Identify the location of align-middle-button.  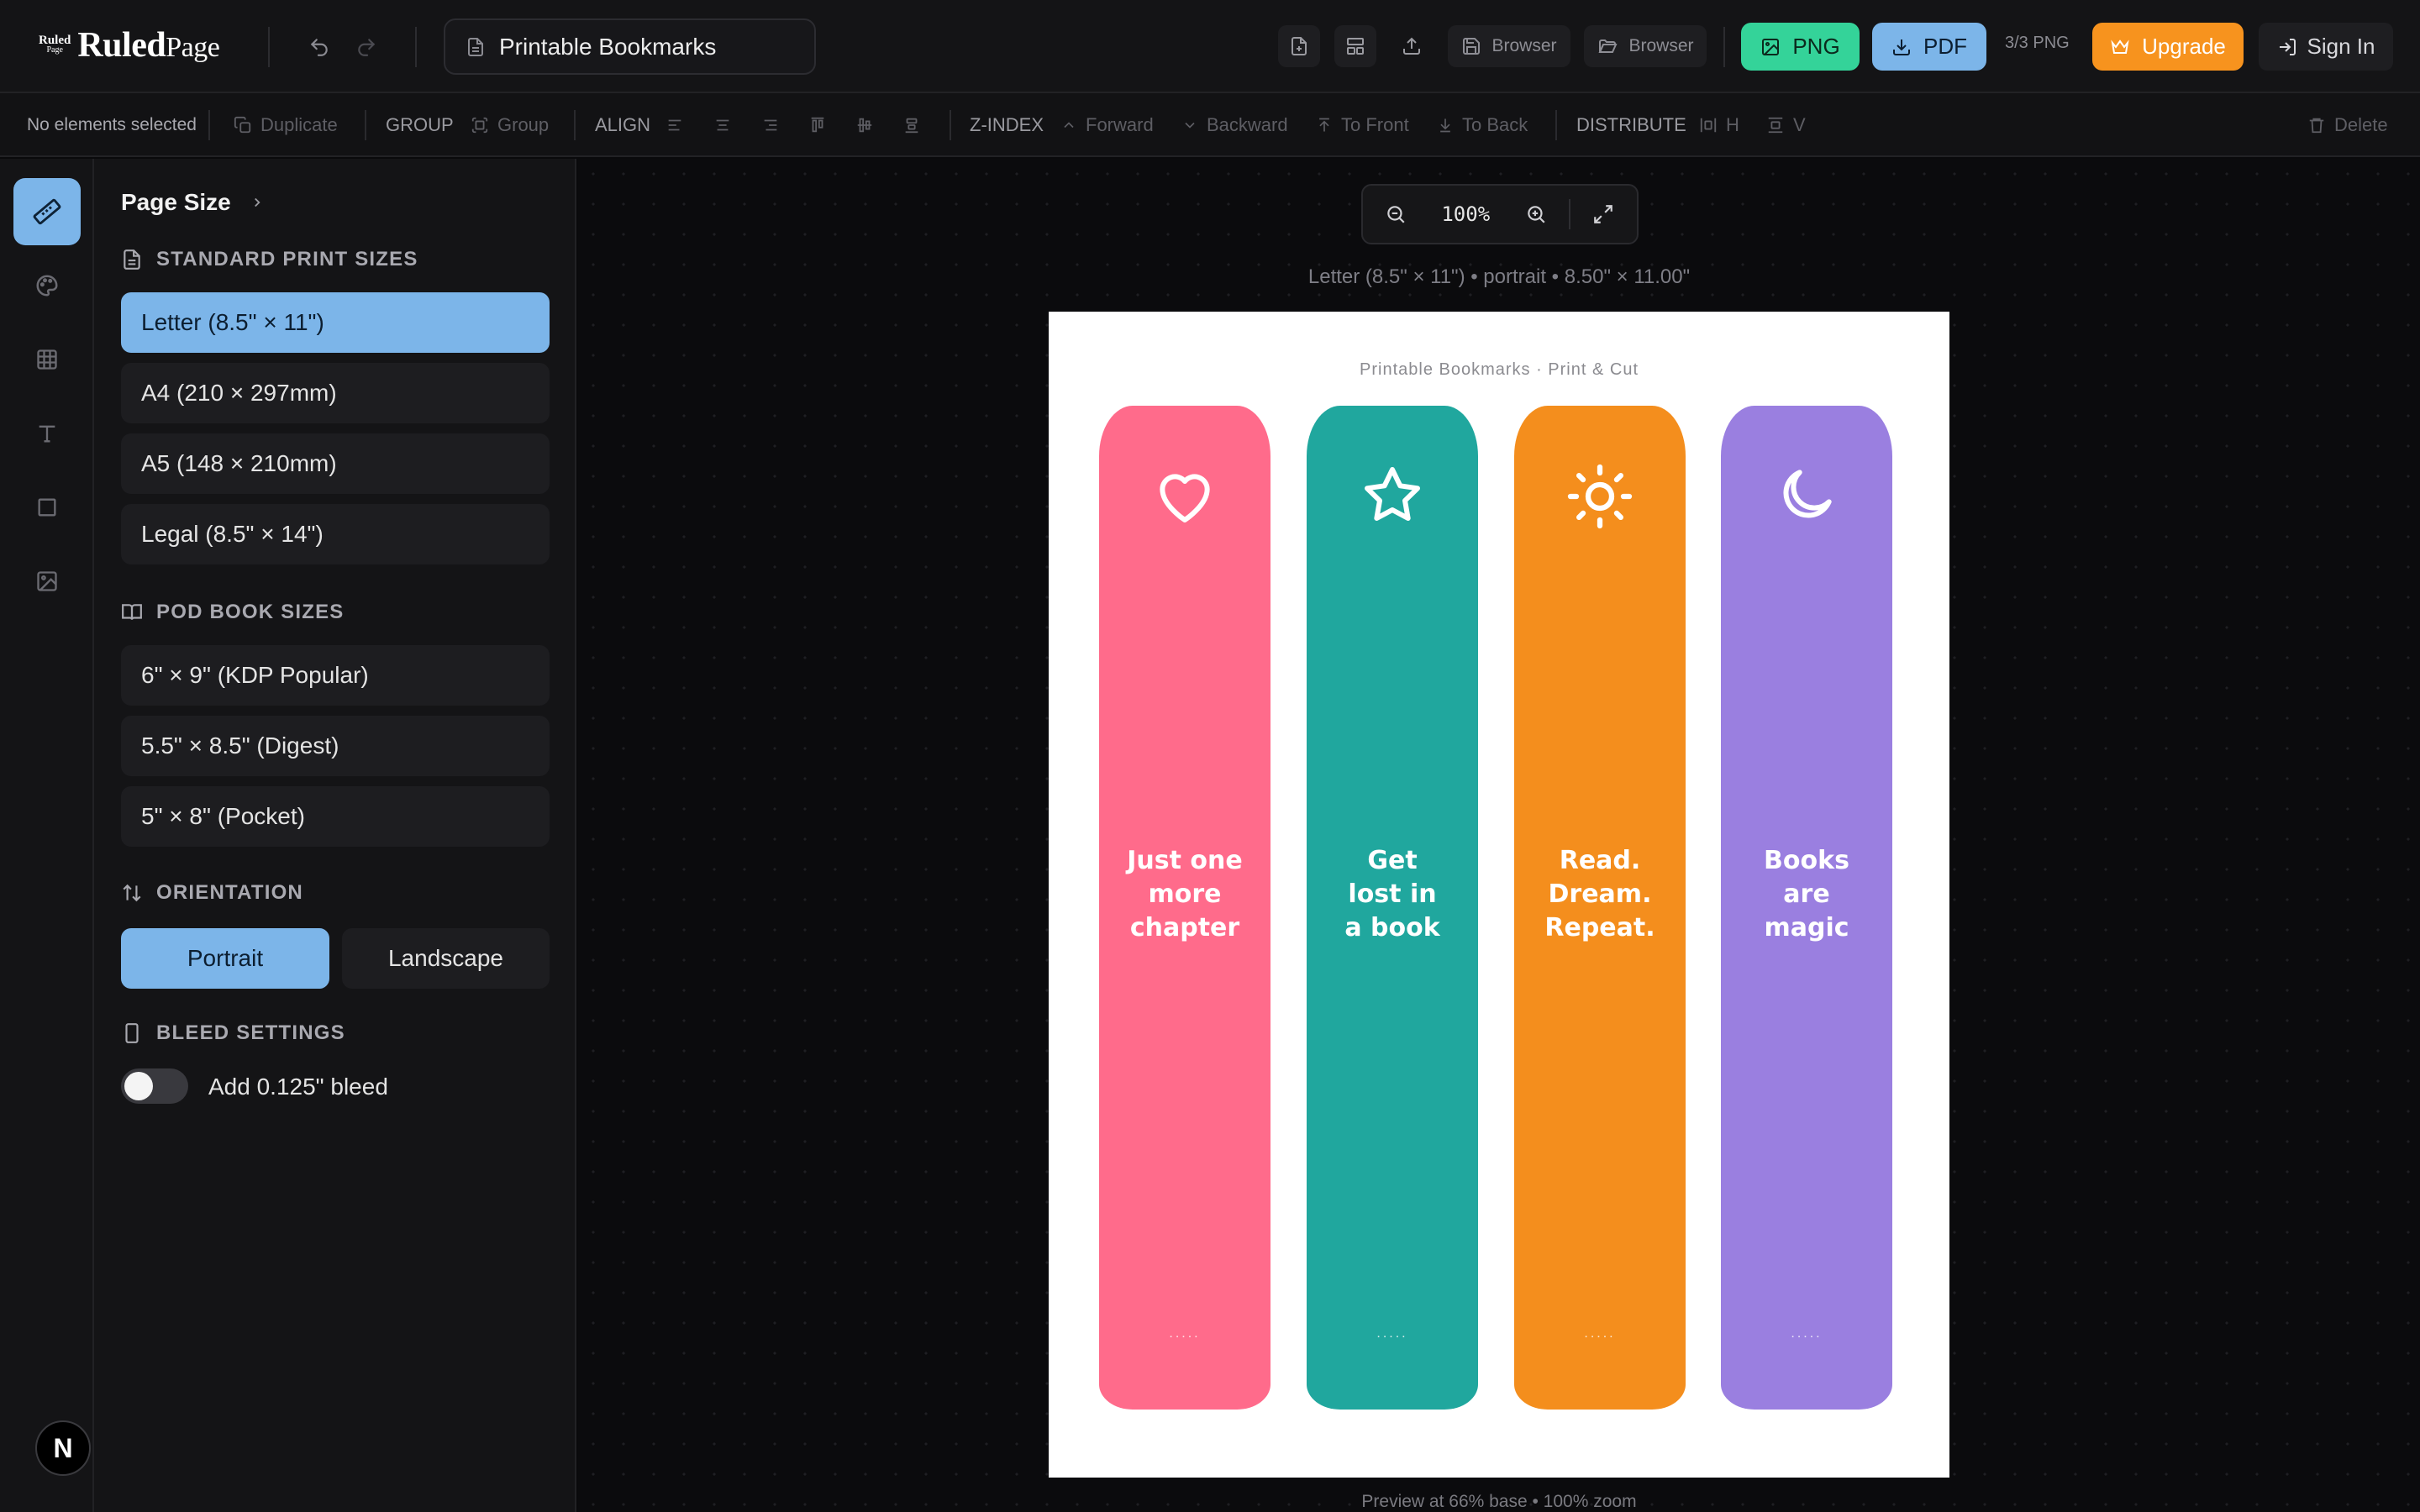
(865, 125).